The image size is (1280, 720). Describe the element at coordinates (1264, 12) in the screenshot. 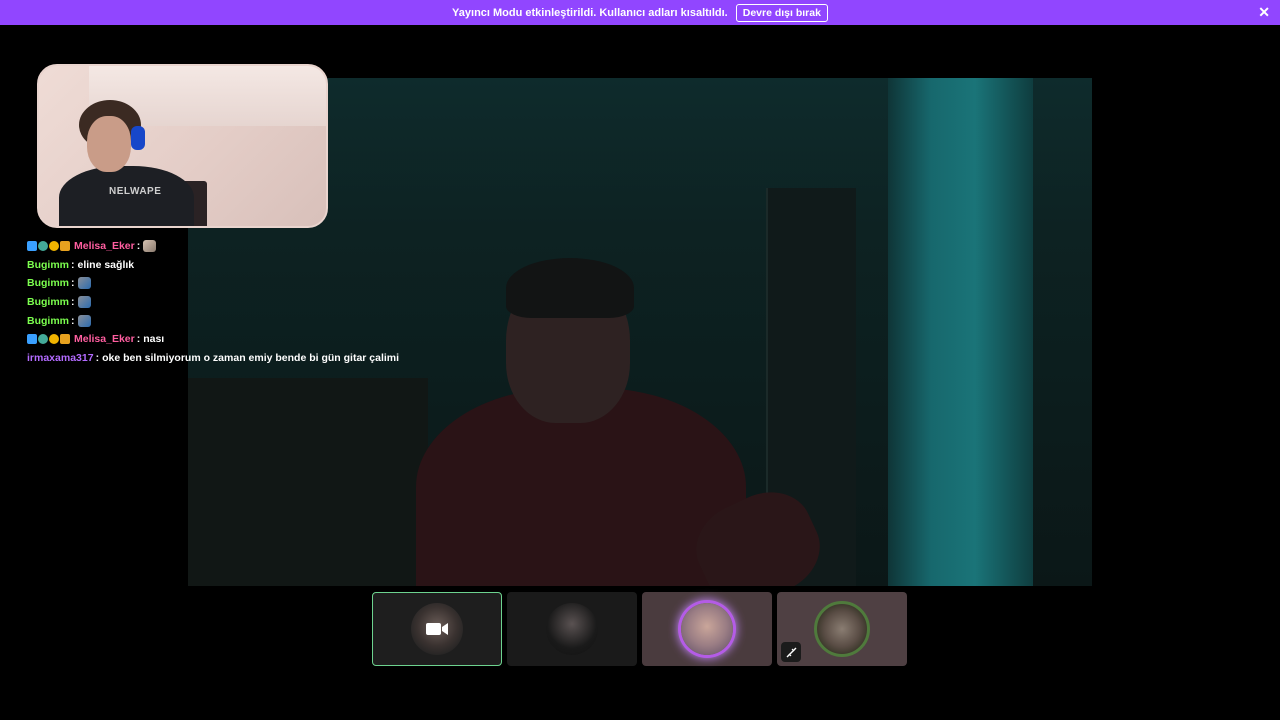

I see `close-icon: ✕` at that location.